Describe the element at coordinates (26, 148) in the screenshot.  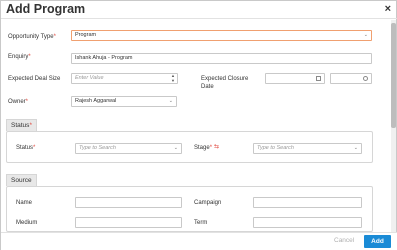
I see `status-label: Status*` at that location.